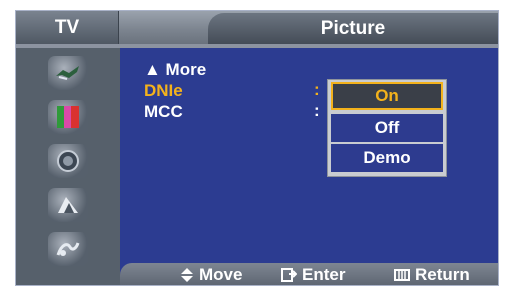 This screenshot has height=302, width=509. What do you see at coordinates (221, 274) in the screenshot?
I see `move-label: Move` at bounding box center [221, 274].